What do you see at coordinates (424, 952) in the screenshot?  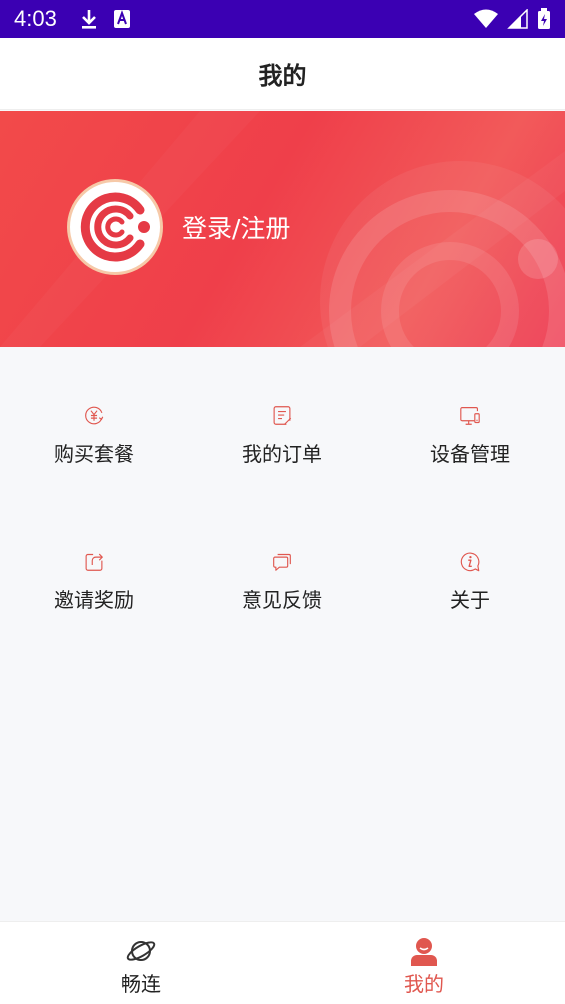 I see `user-icon` at bounding box center [424, 952].